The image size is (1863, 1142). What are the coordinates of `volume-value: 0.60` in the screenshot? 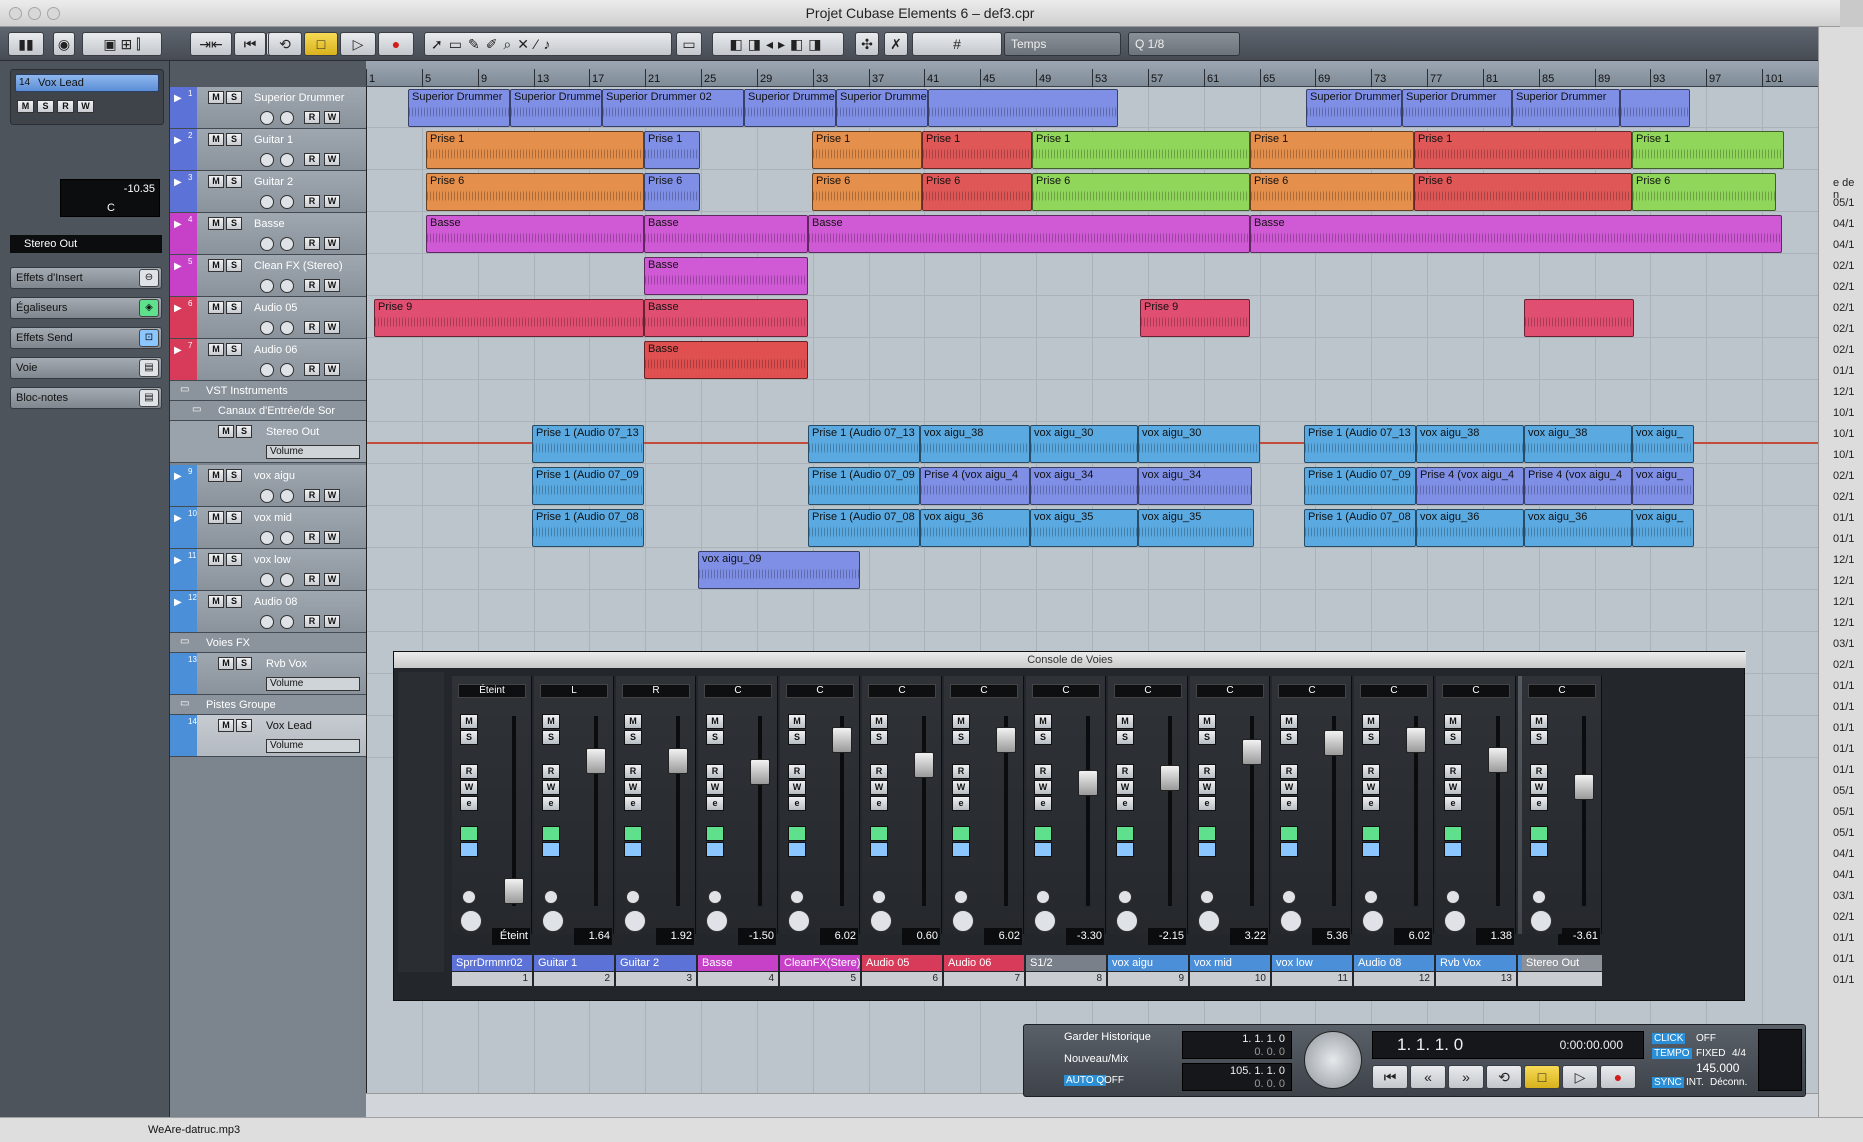 It's located at (921, 936).